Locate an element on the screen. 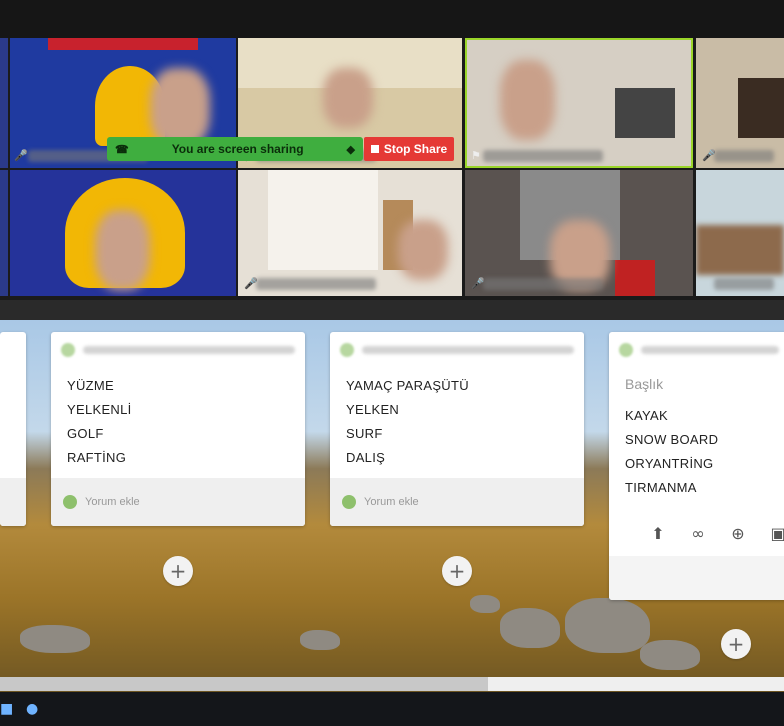 The height and width of the screenshot is (726, 784). stop-share-button: Stop Share is located at coordinates (409, 149).